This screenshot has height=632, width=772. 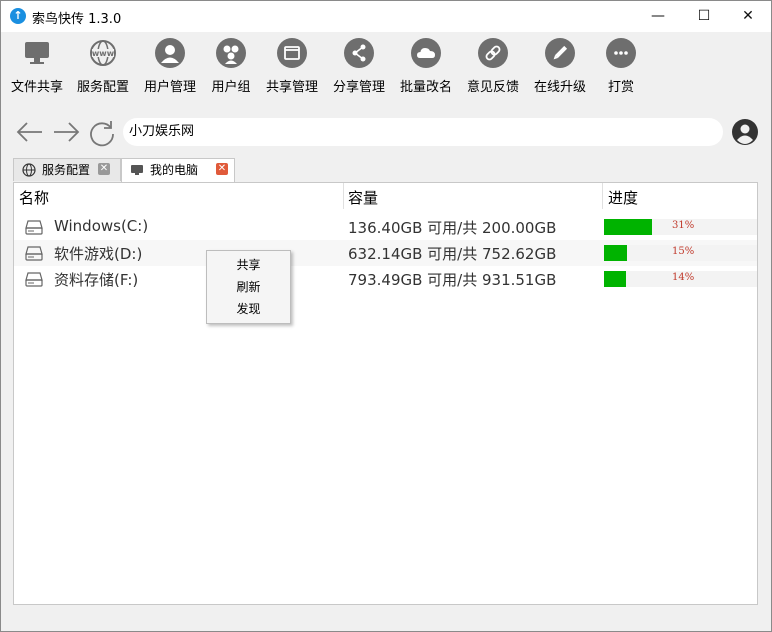 What do you see at coordinates (363, 197) in the screenshot?
I see `column-header-capacity: 容量` at bounding box center [363, 197].